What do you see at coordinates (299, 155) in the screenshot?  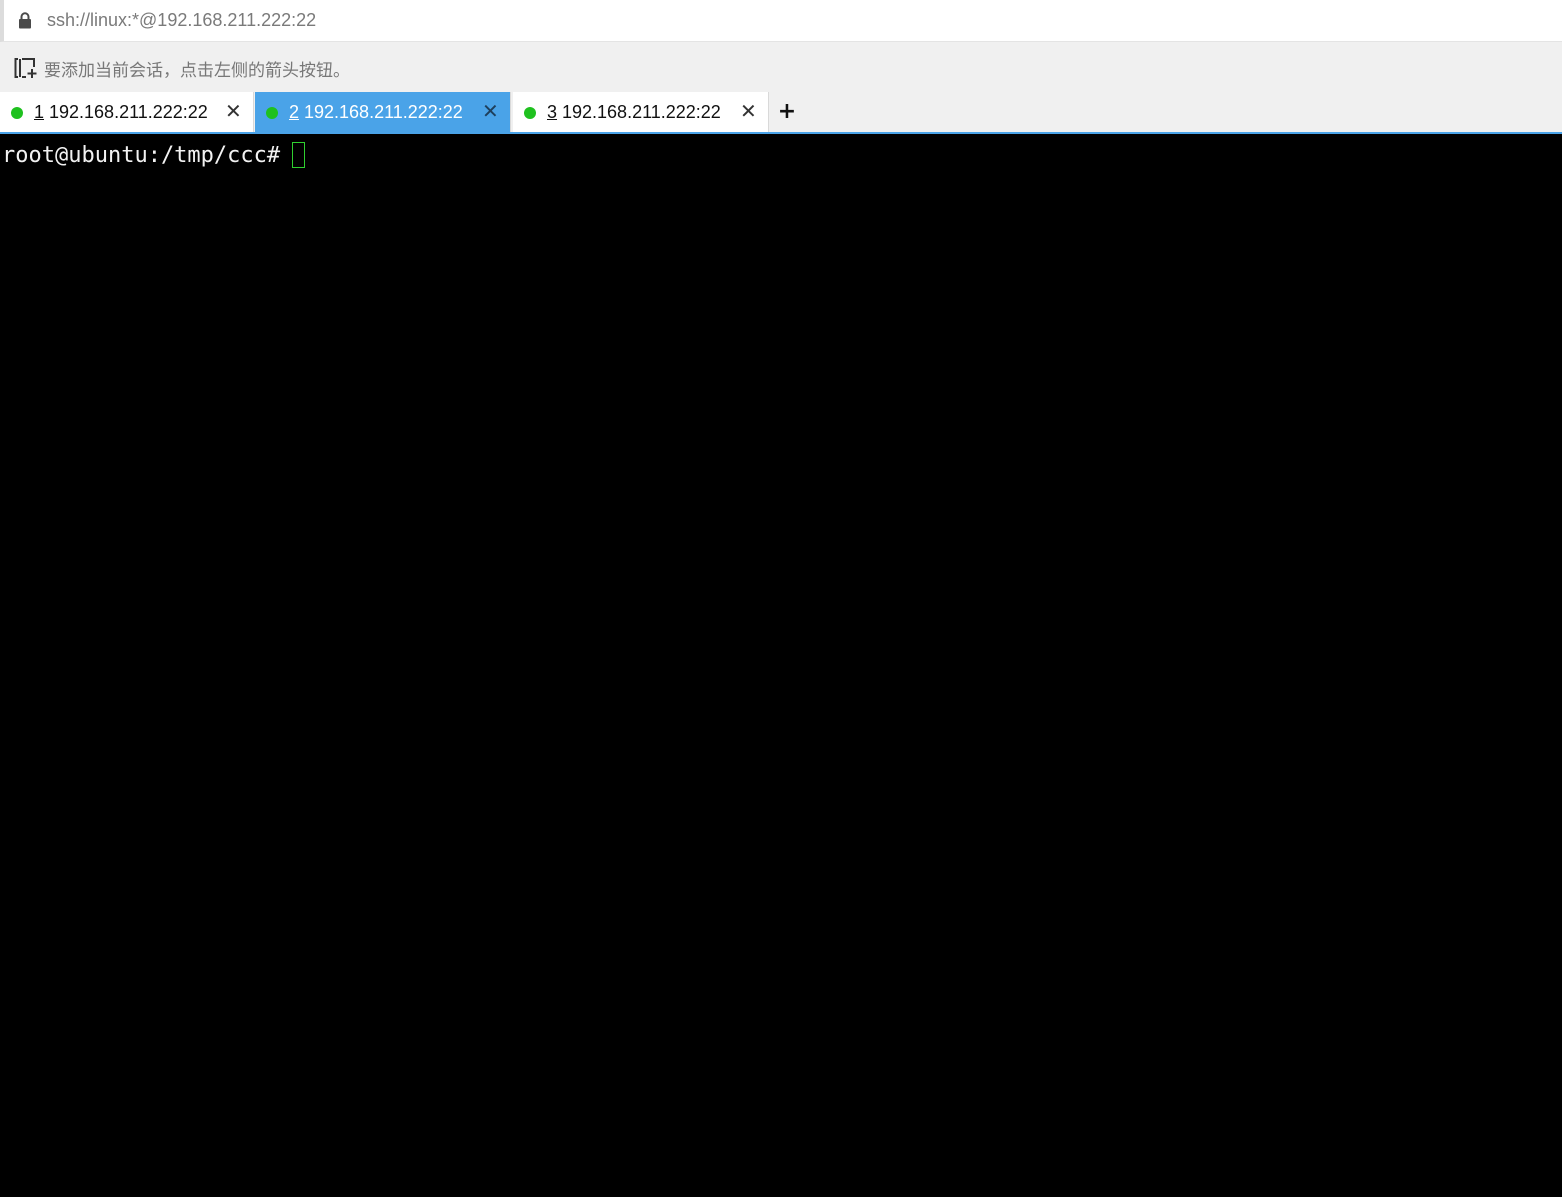 I see `terminal-cursor` at bounding box center [299, 155].